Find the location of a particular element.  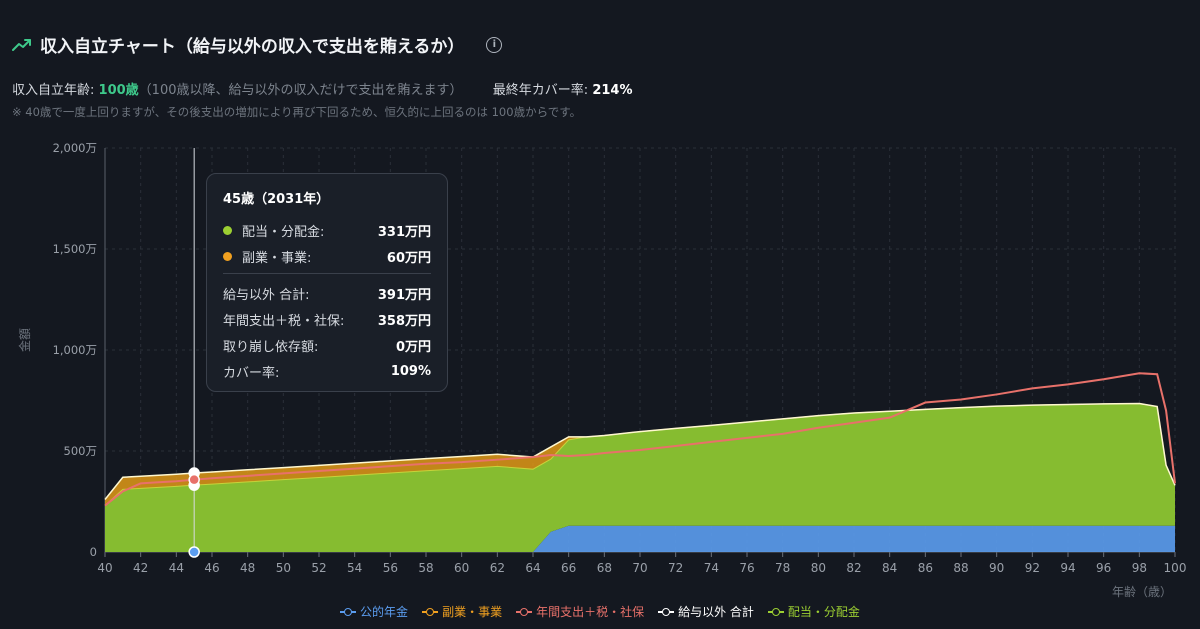

legend-label: 給与以外 合計 is located at coordinates (716, 612).